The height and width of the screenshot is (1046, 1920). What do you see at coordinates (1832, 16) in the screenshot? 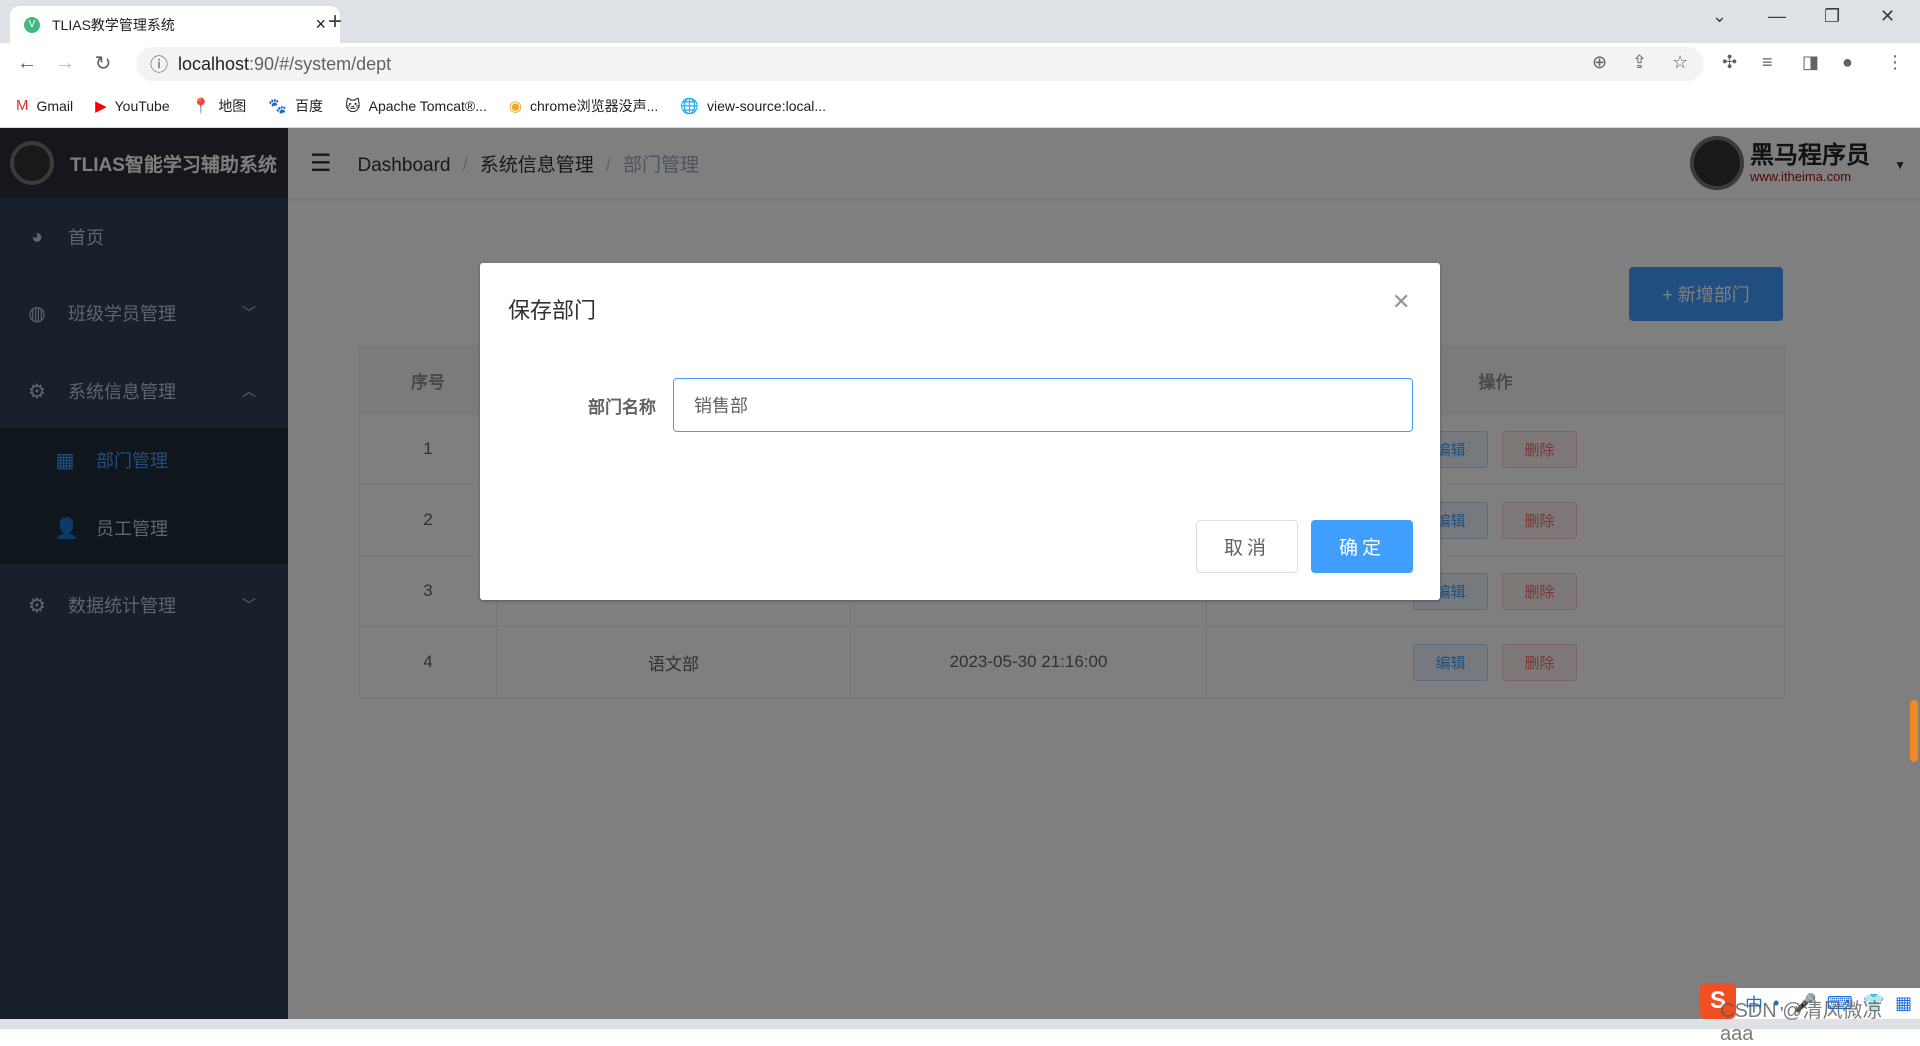
I see `restore-icon: ❐` at bounding box center [1832, 16].